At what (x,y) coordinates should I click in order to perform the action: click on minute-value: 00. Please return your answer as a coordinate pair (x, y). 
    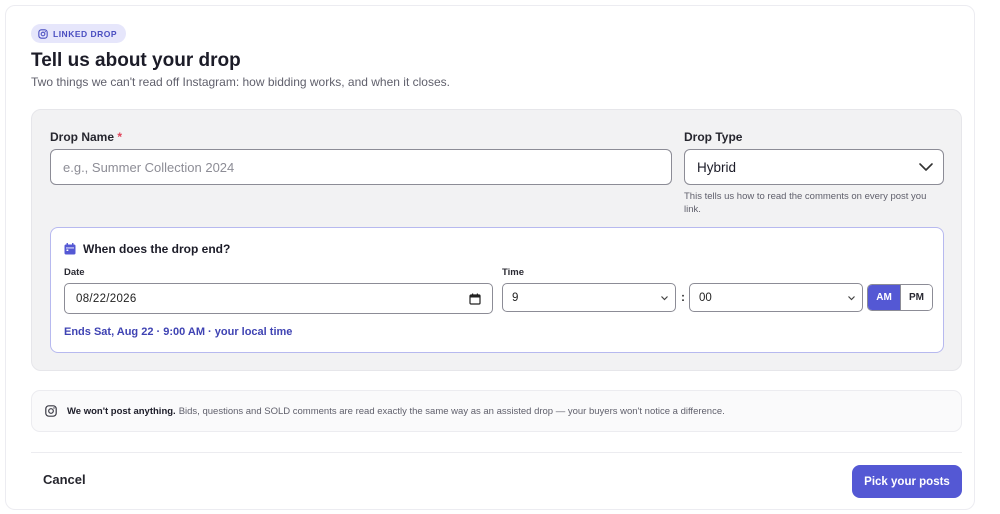
    Looking at the image, I should click on (705, 297).